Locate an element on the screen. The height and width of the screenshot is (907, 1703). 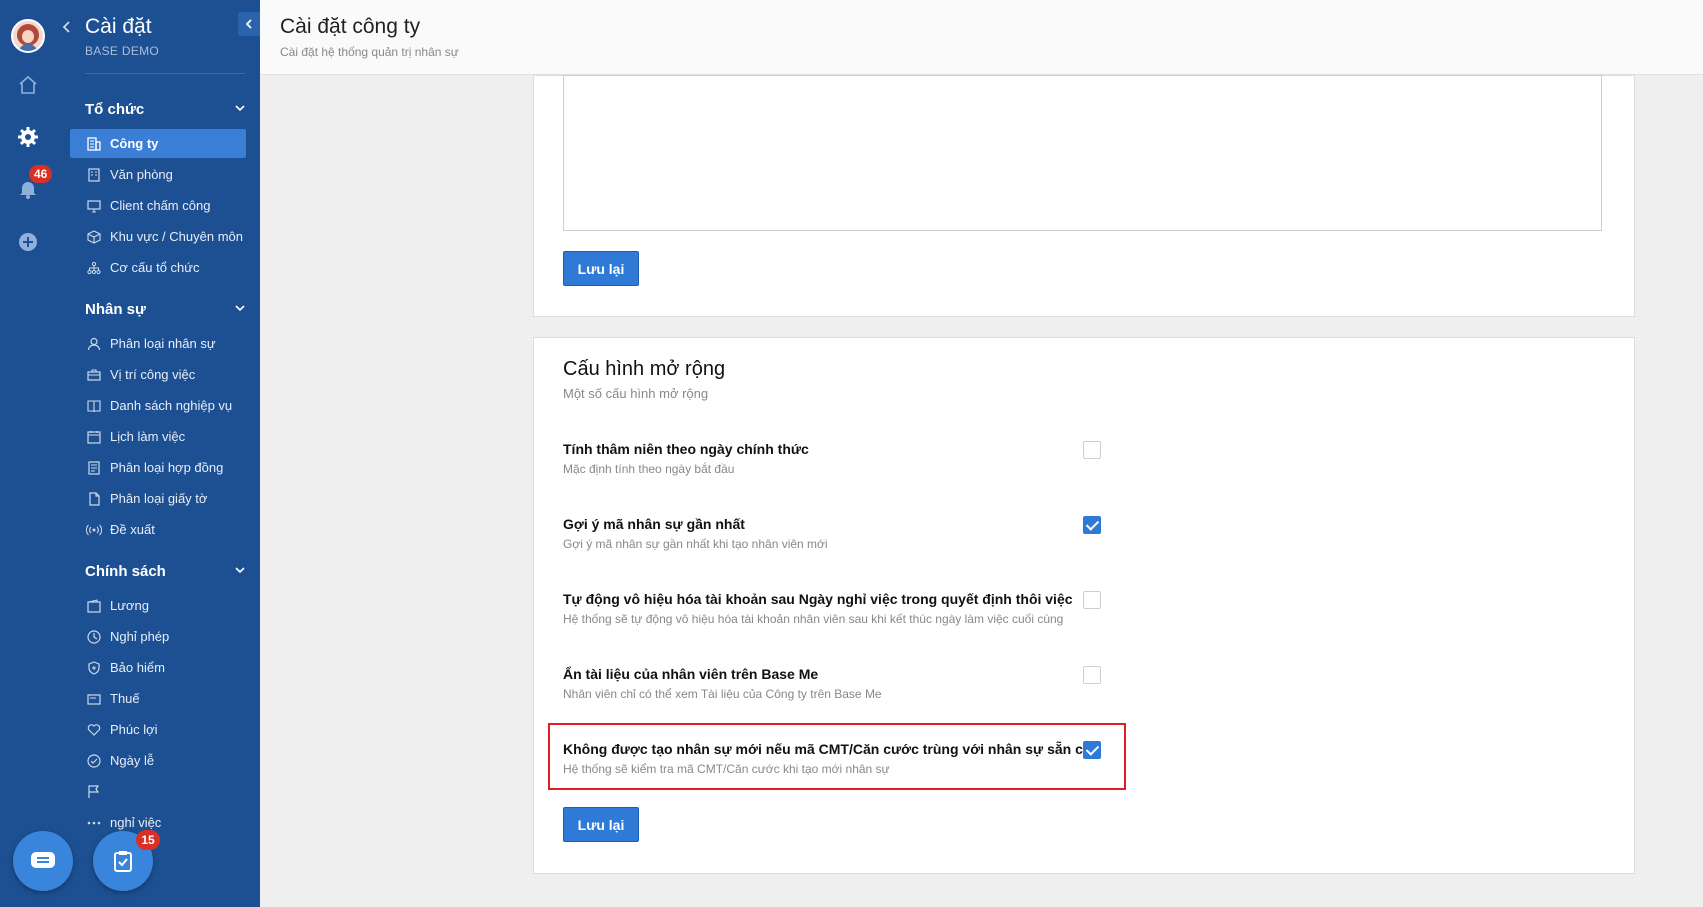
clipboard-check-icon is located at coordinates (123, 861).